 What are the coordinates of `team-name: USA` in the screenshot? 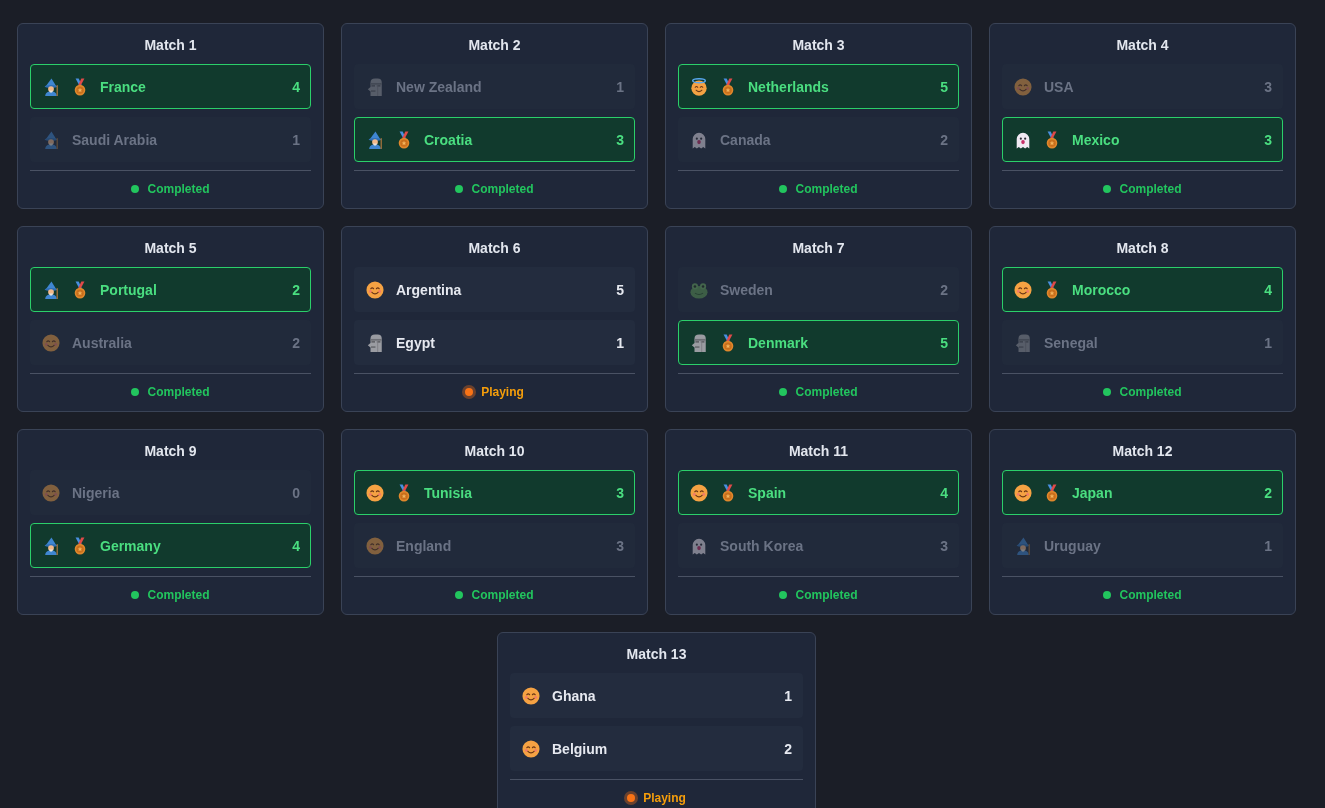 It's located at (1059, 86).